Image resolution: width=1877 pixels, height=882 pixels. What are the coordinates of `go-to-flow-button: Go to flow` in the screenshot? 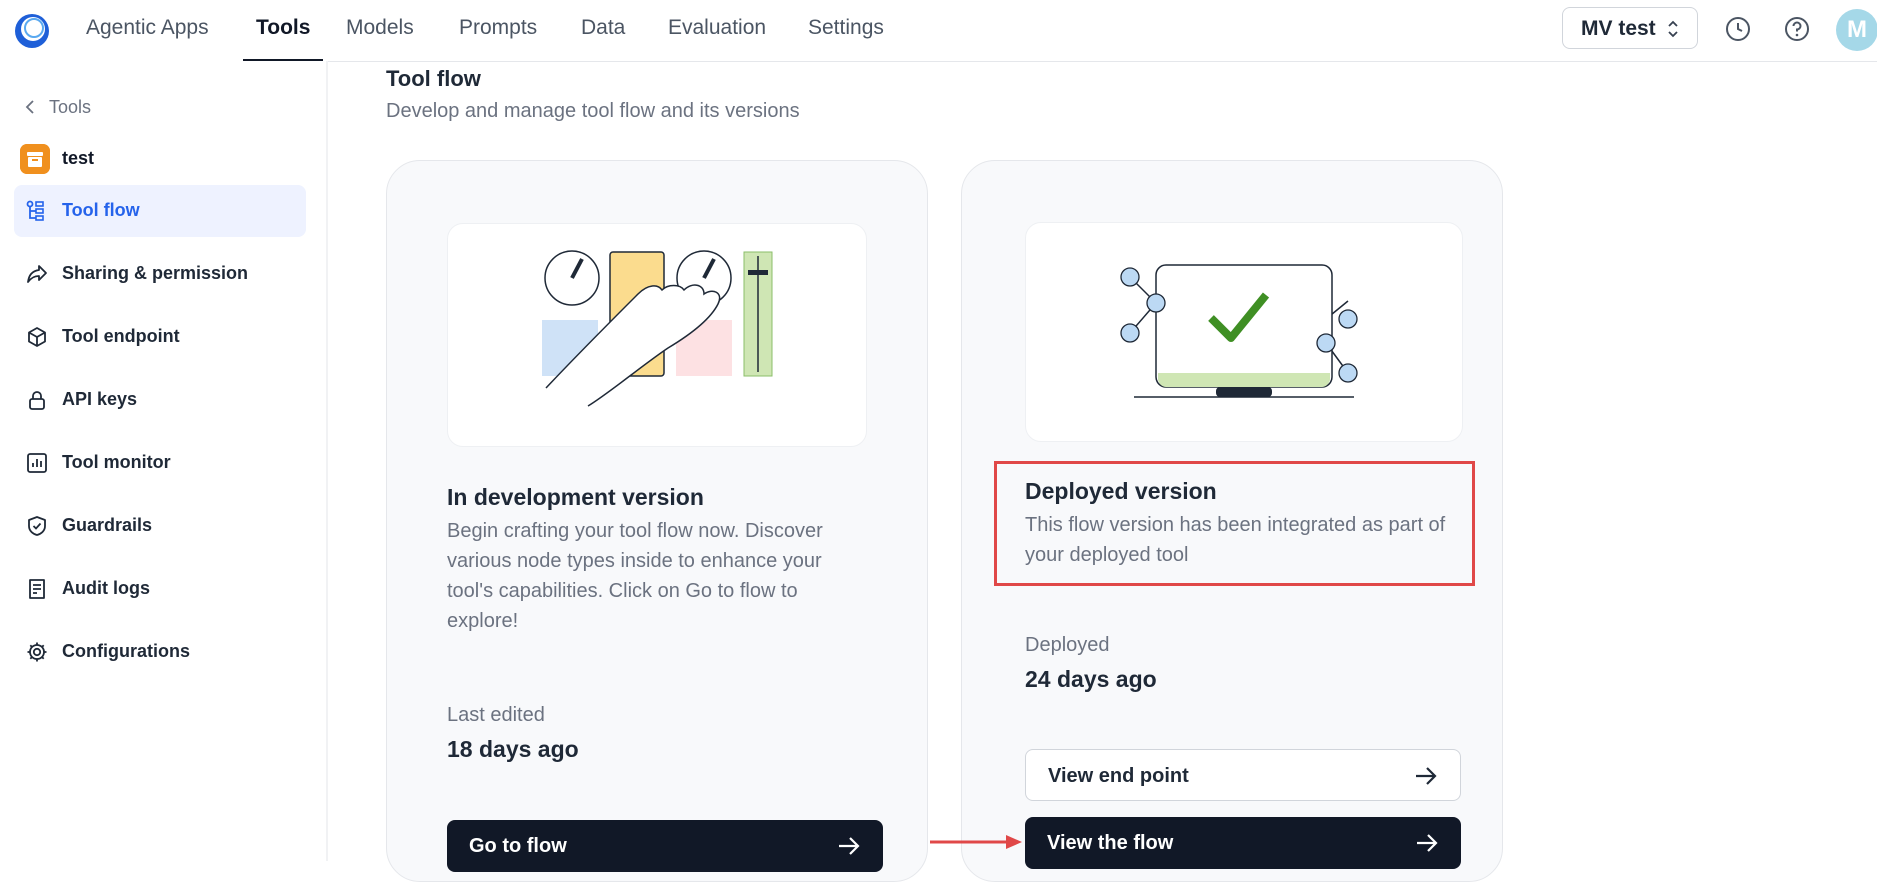 It's located at (665, 846).